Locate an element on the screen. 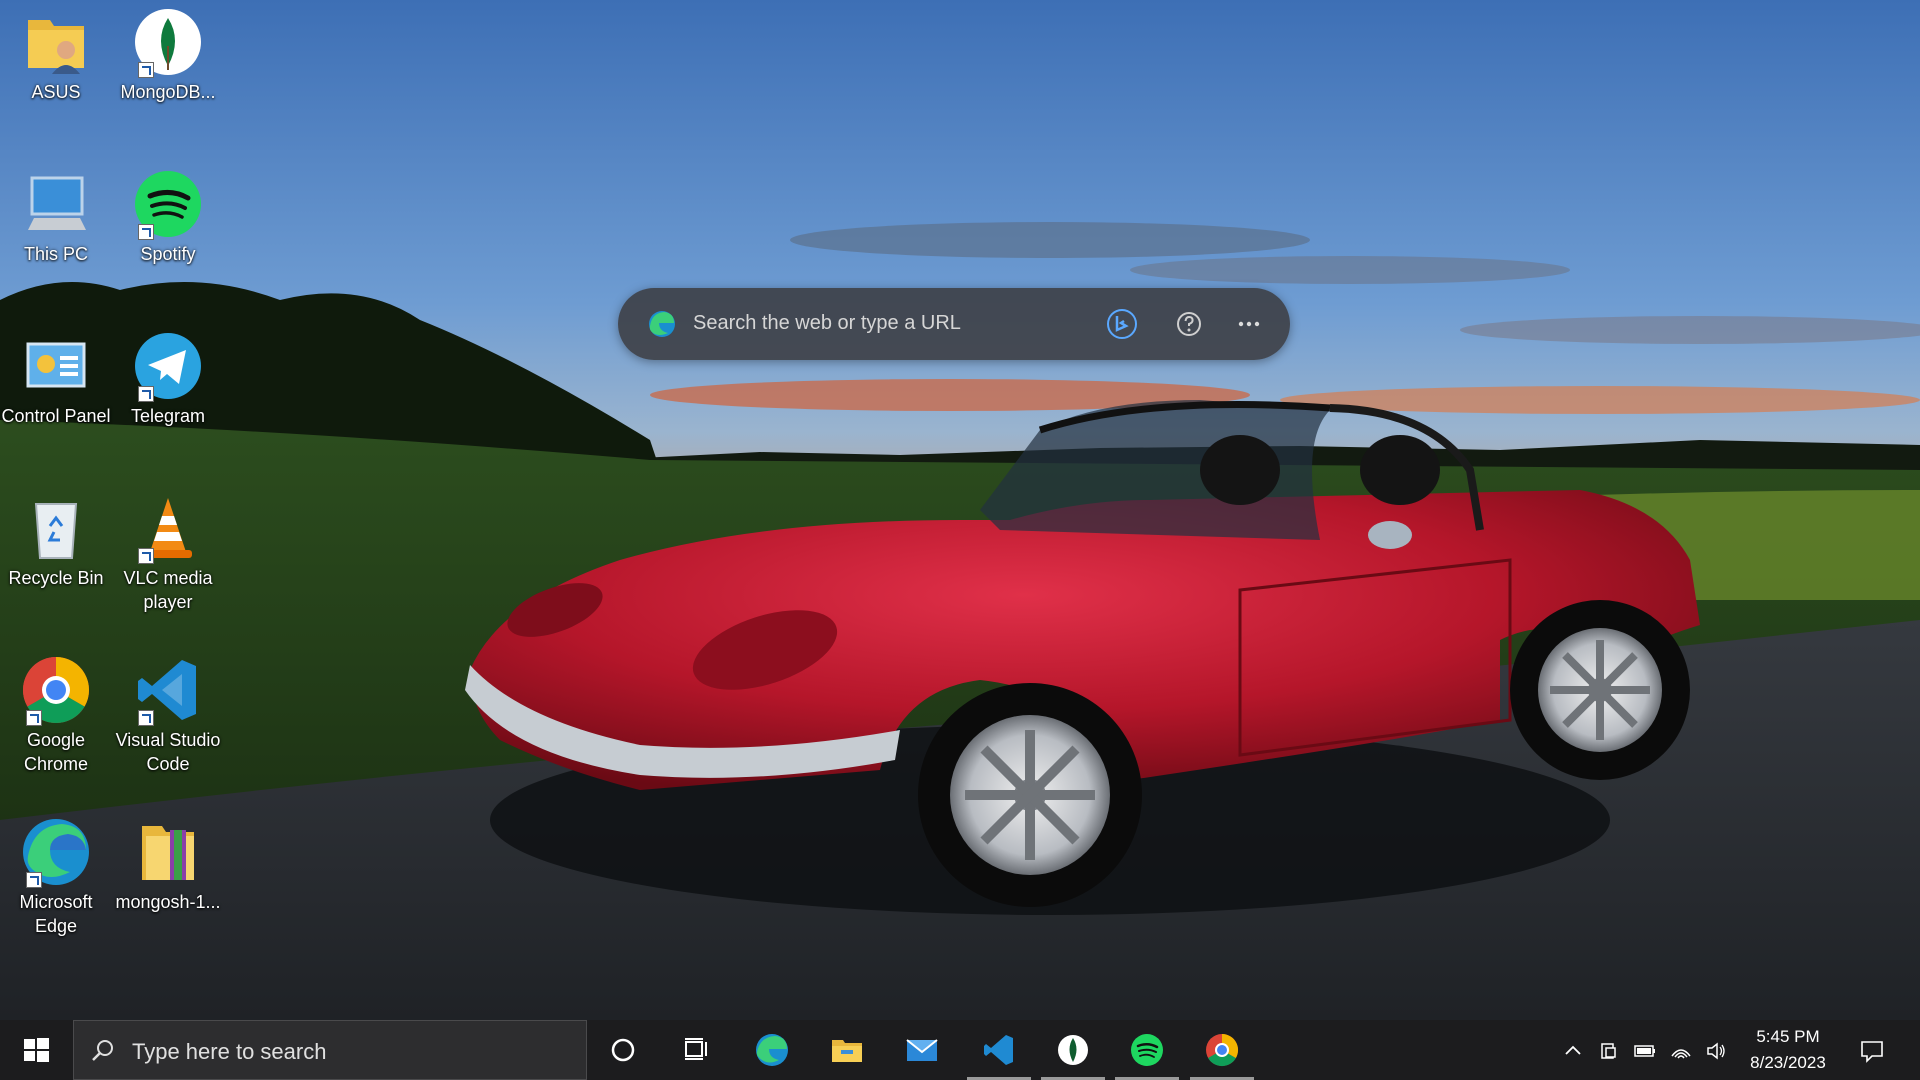  desktop-icon-microsoft-edge: Microsoft Edge is located at coordinates (56, 874).